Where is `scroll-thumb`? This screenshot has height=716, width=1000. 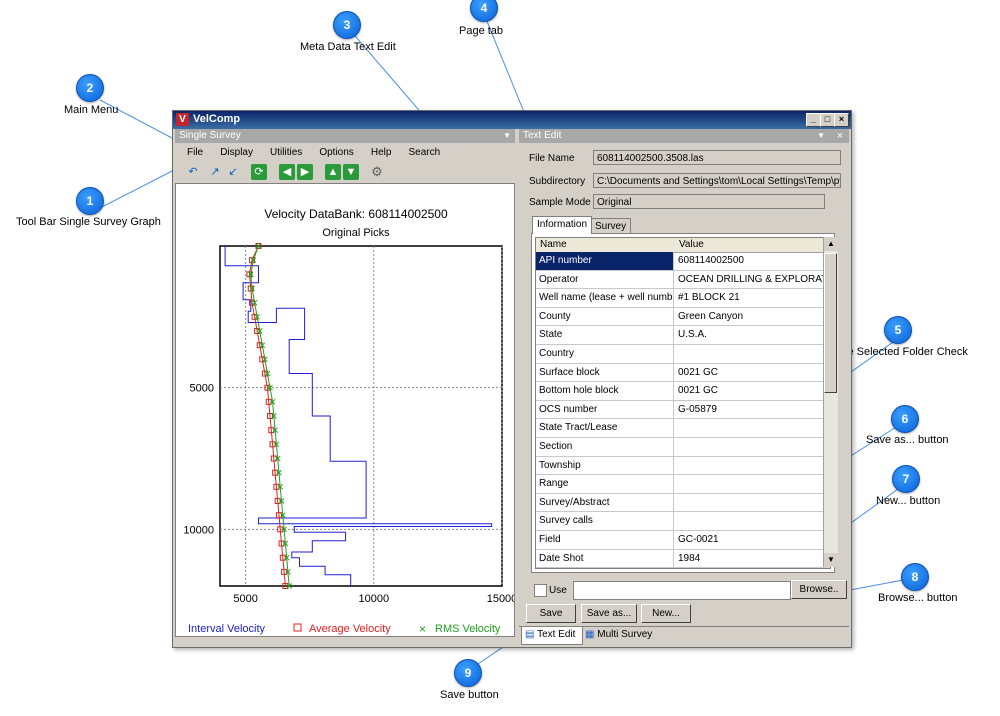
scroll-thumb is located at coordinates (830, 323).